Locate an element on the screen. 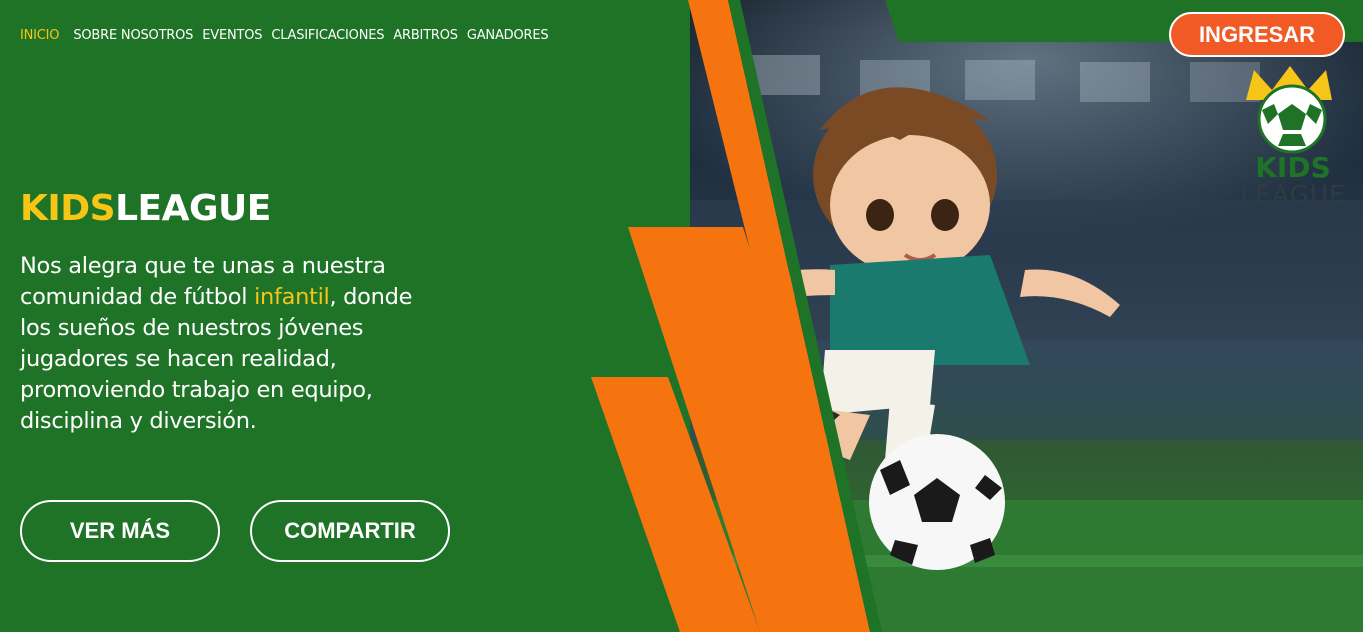 The image size is (1363, 632). logo-kids-text: KIDS is located at coordinates (1293, 167).